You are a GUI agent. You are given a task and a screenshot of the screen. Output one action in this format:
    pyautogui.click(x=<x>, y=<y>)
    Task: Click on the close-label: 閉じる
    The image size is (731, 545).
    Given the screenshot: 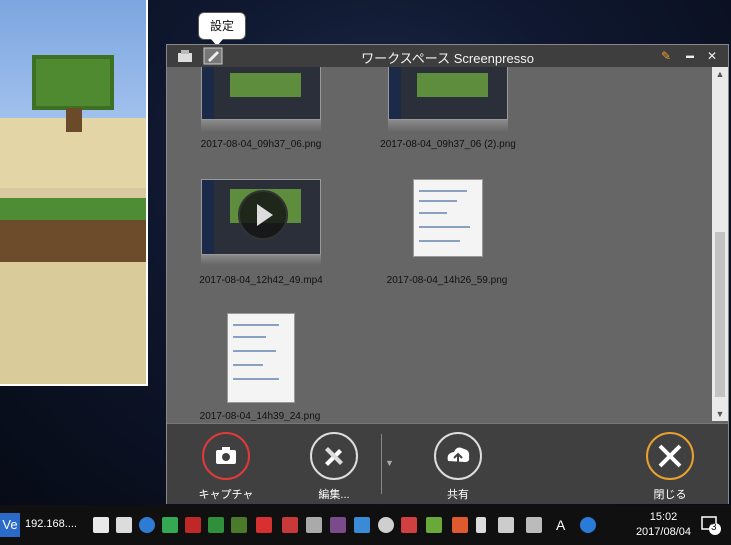 What is the action you would take?
    pyautogui.click(x=670, y=495)
    